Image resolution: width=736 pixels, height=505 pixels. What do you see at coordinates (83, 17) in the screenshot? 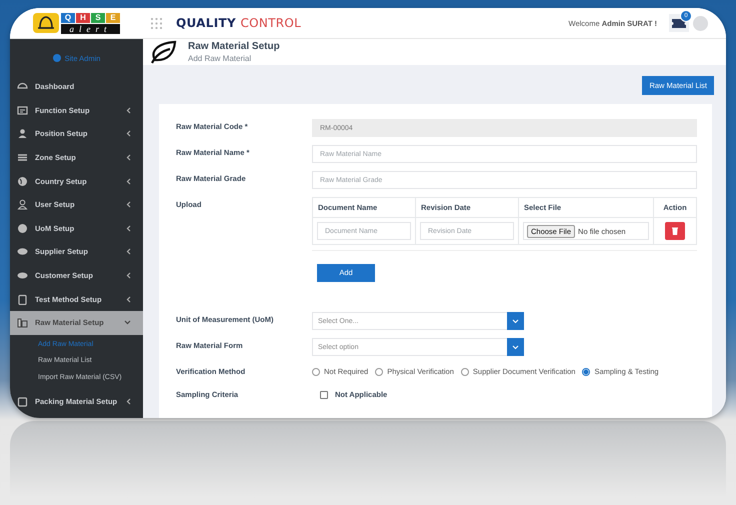
I see `logo-letter: H` at bounding box center [83, 17].